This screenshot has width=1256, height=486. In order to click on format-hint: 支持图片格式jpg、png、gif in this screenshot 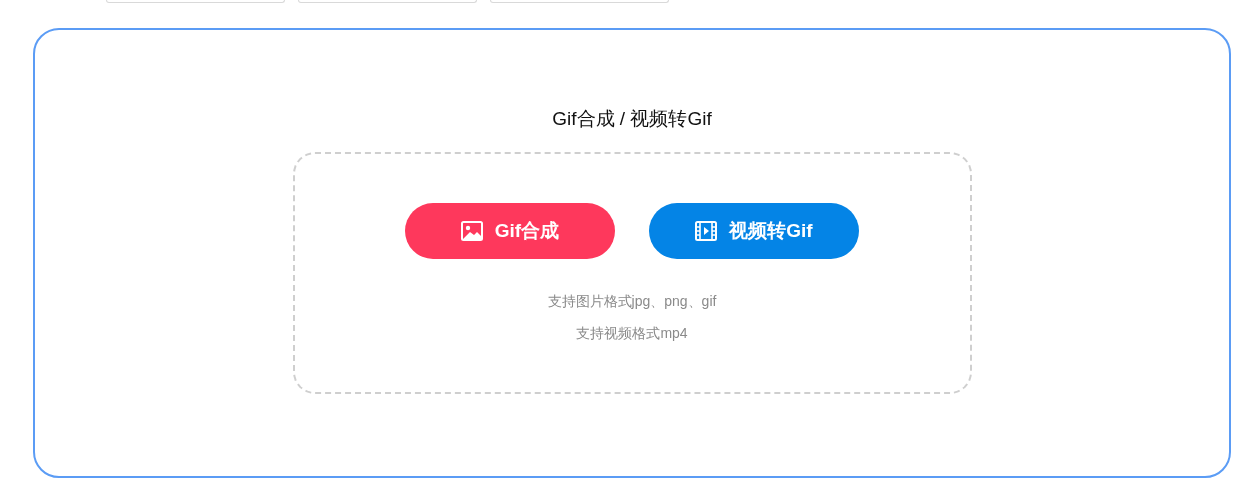, I will do `click(632, 301)`.